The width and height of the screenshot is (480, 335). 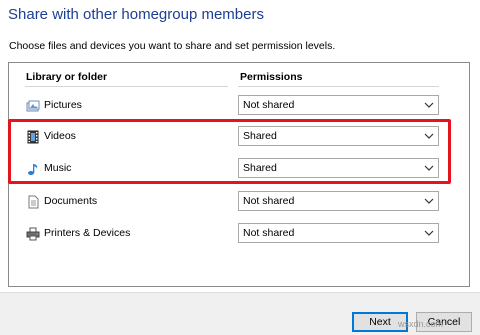 I want to click on list-item-documents: Documents Not shared, so click(x=239, y=202).